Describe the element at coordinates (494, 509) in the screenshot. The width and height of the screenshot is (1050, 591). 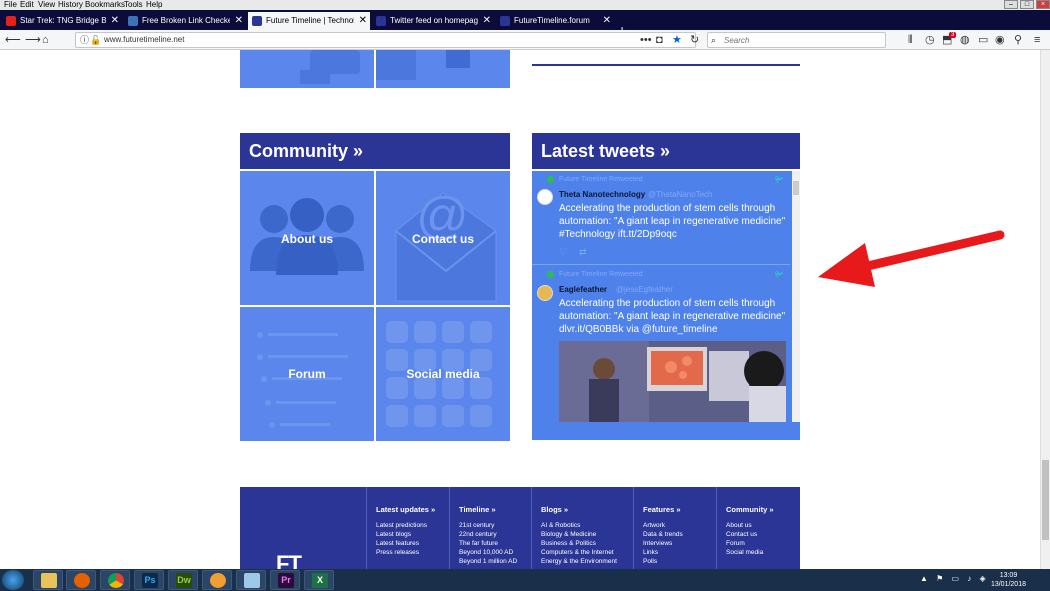
I see `footer-heading: Timeline »` at that location.